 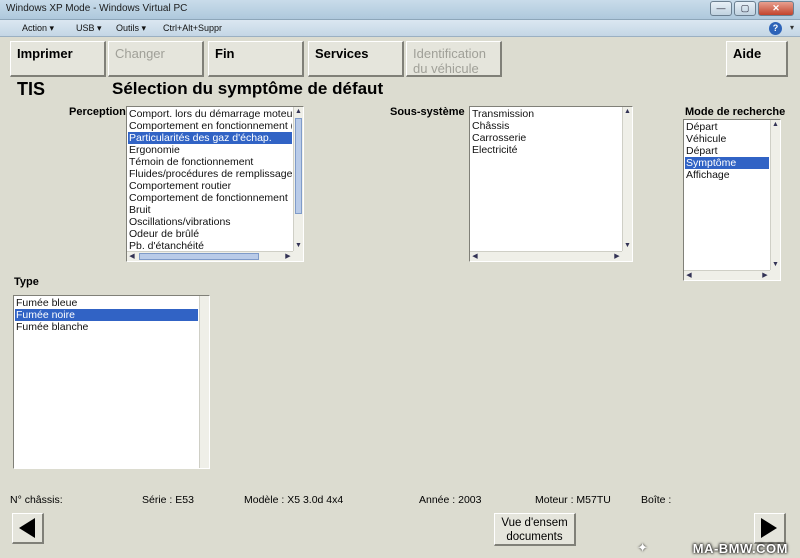 What do you see at coordinates (97, 8) in the screenshot?
I see `window-title: Windows XP Mode - Windows Virtual PC` at bounding box center [97, 8].